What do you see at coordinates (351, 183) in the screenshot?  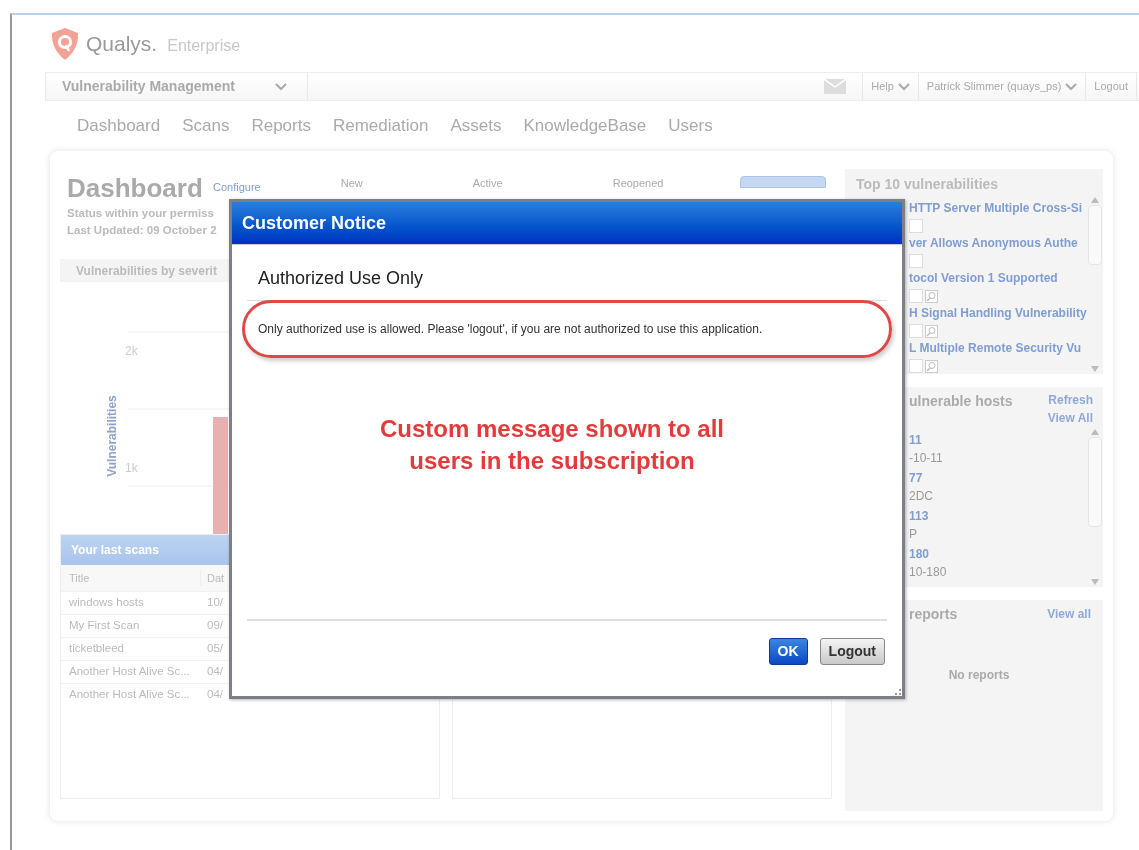 I see `column-label: New` at bounding box center [351, 183].